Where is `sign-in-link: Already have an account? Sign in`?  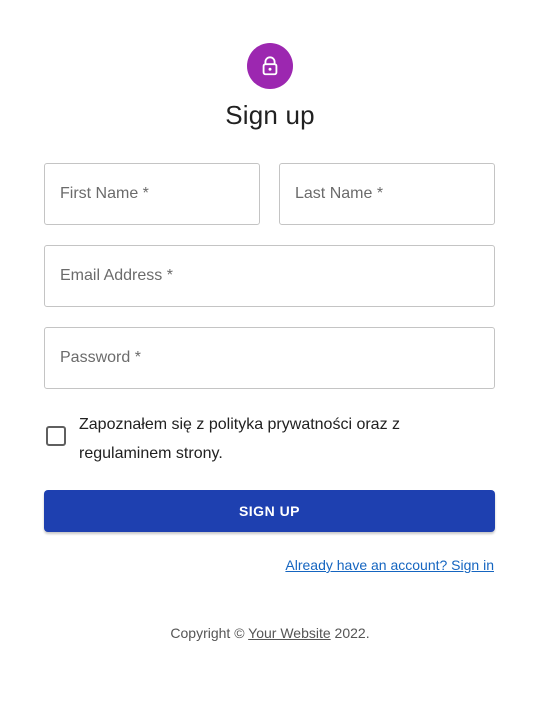 sign-in-link: Already have an account? Sign in is located at coordinates (389, 565).